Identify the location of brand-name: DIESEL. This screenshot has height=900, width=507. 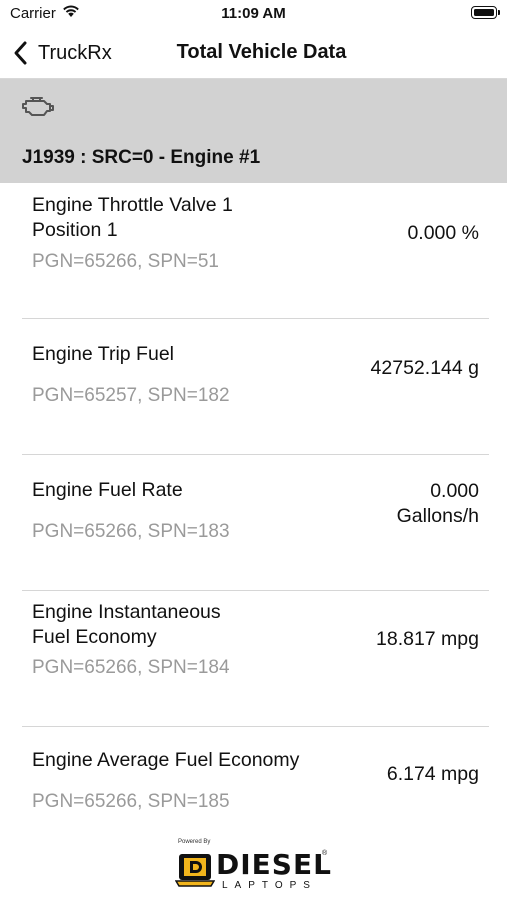
(274, 864).